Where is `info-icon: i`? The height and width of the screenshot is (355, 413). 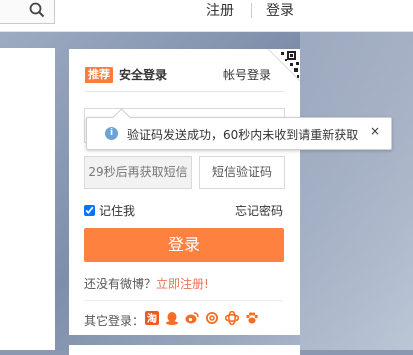
info-icon: i is located at coordinates (111, 133).